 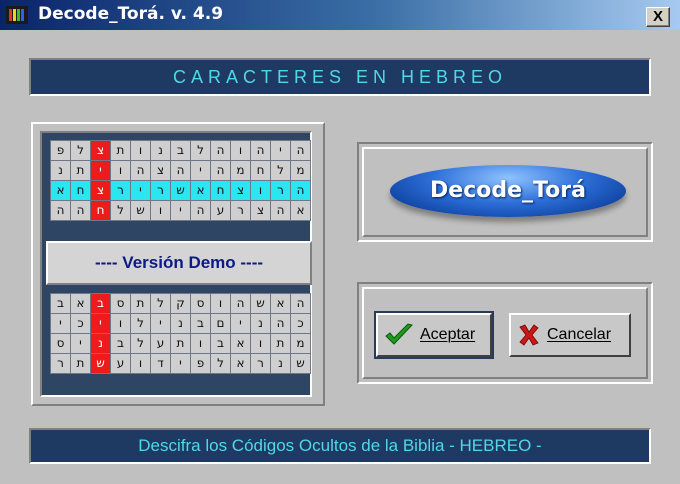 What do you see at coordinates (17, 15) in the screenshot?
I see `app-icon` at bounding box center [17, 15].